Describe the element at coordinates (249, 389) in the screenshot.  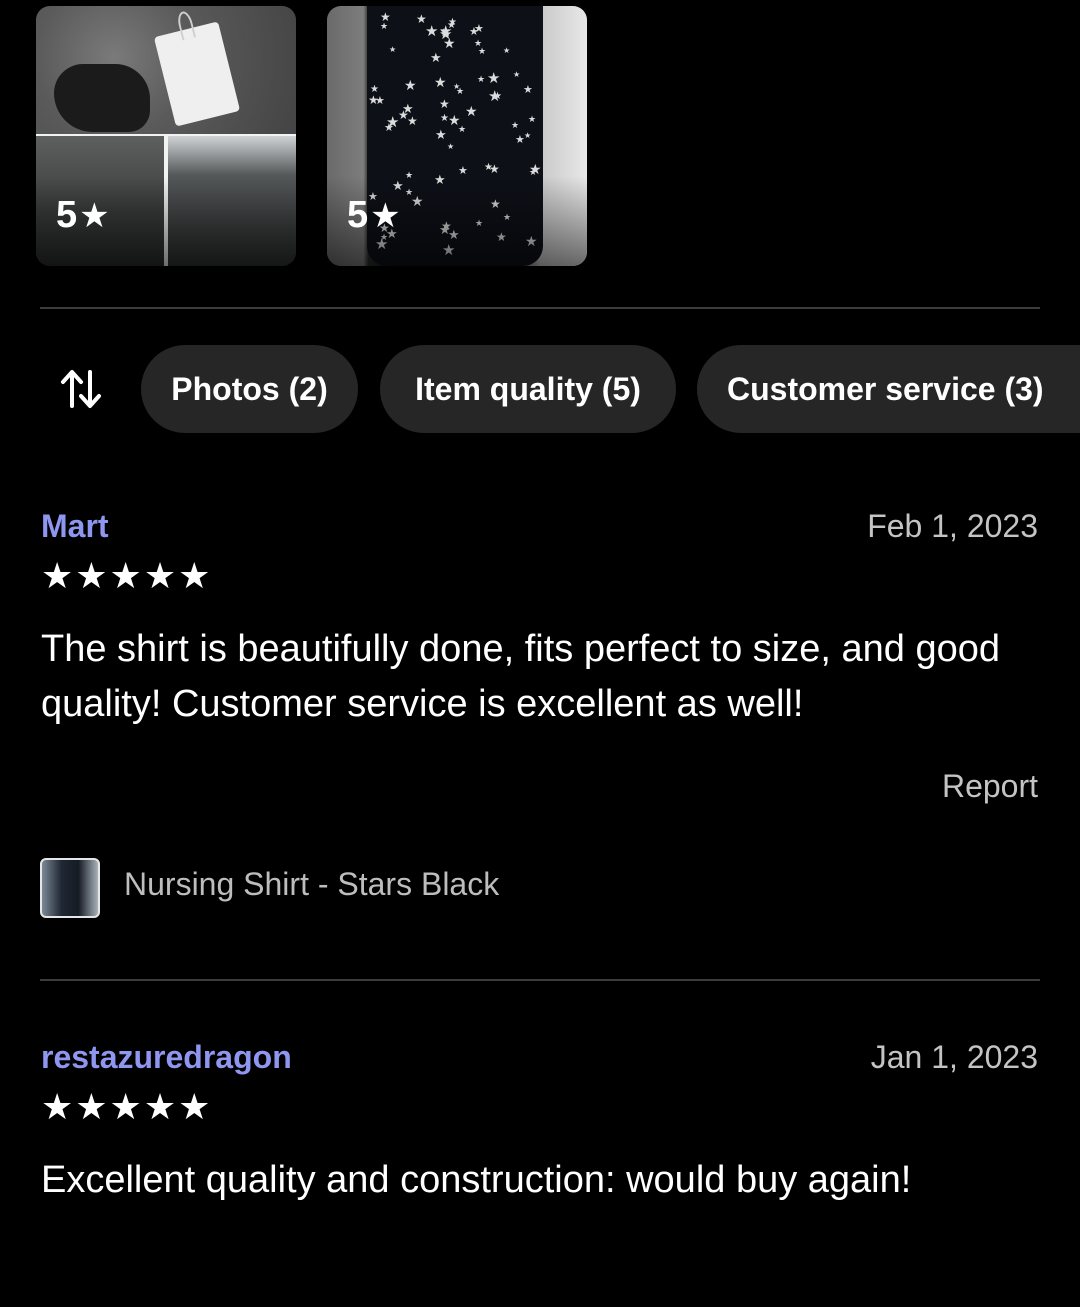
I see `filter-chip-photos: Photos (2)` at that location.